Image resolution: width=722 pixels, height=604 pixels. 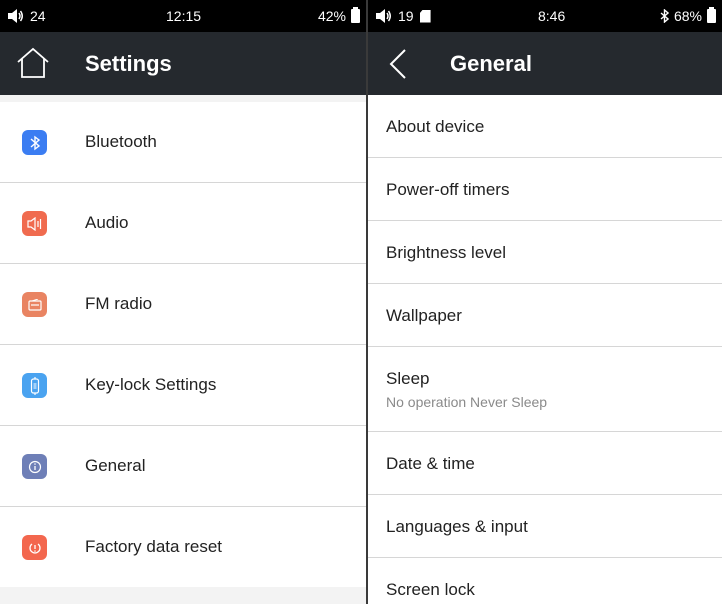 What do you see at coordinates (545, 126) in the screenshot?
I see `list-item-about-device: About device` at bounding box center [545, 126].